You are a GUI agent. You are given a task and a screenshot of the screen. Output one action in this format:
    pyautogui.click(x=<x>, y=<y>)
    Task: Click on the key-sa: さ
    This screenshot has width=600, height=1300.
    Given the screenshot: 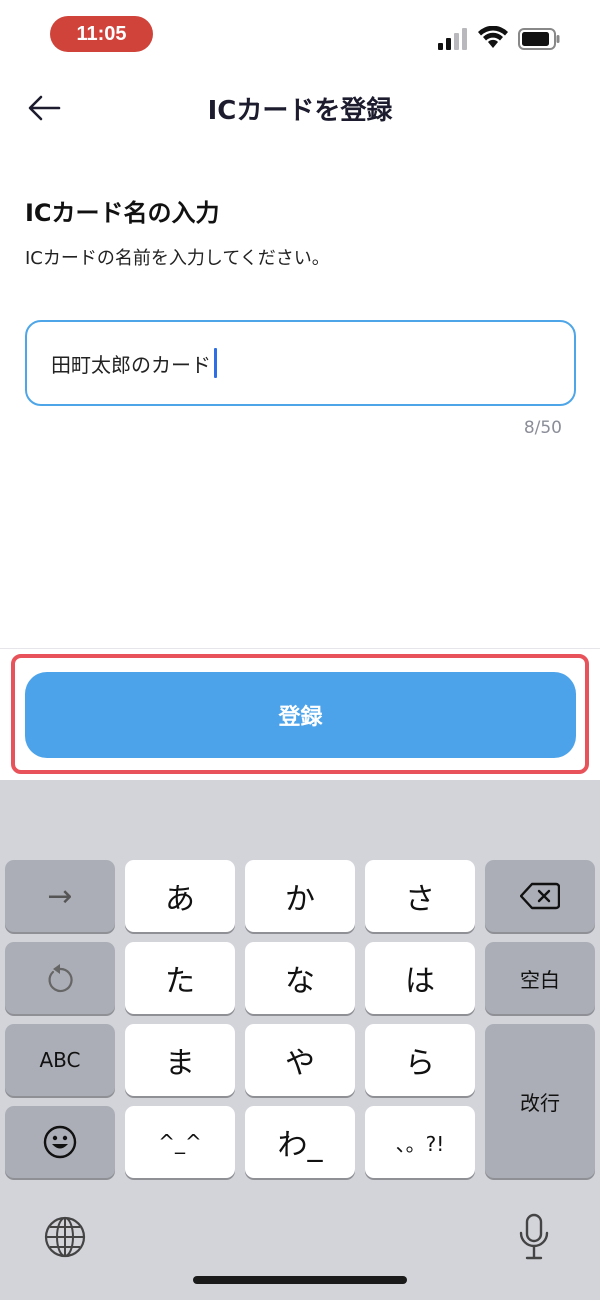 What is the action you would take?
    pyautogui.click(x=420, y=896)
    